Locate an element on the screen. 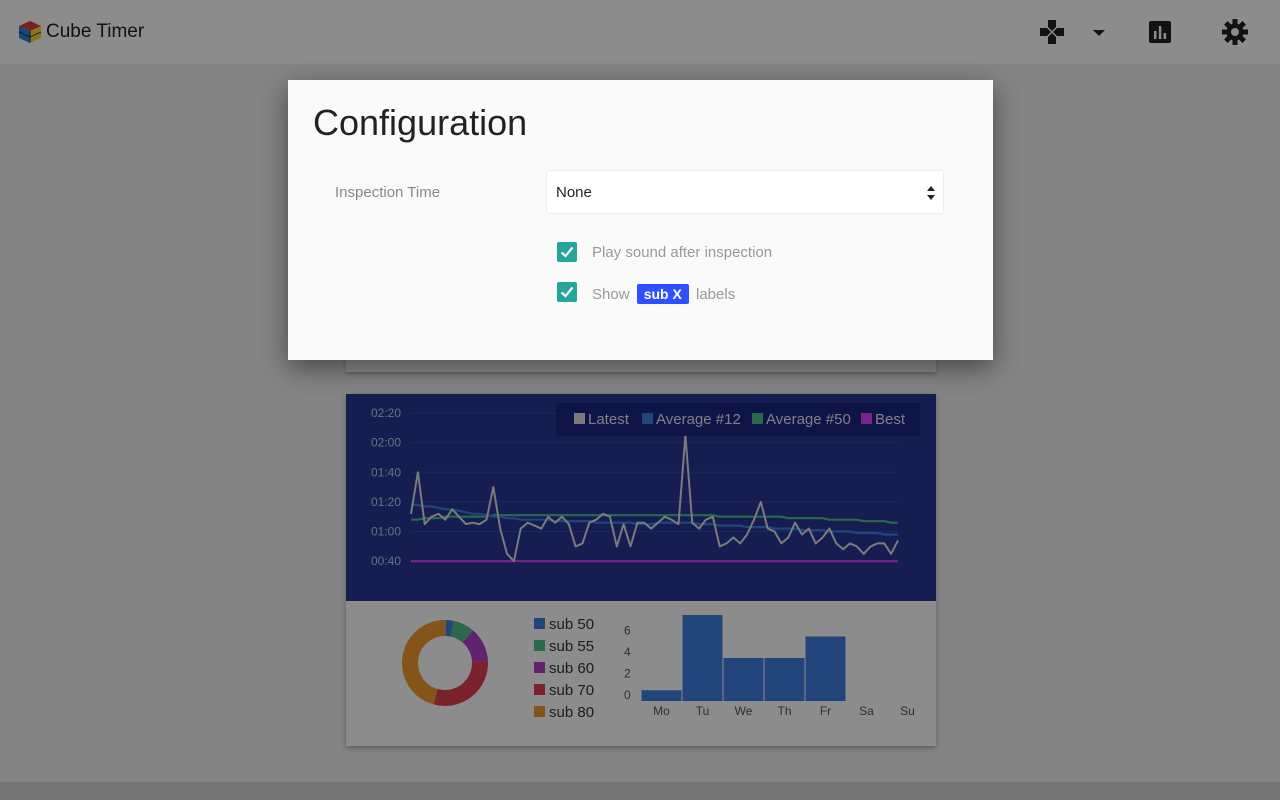 This screenshot has height=800, width=1280. dialog-title: Configuration is located at coordinates (420, 122).